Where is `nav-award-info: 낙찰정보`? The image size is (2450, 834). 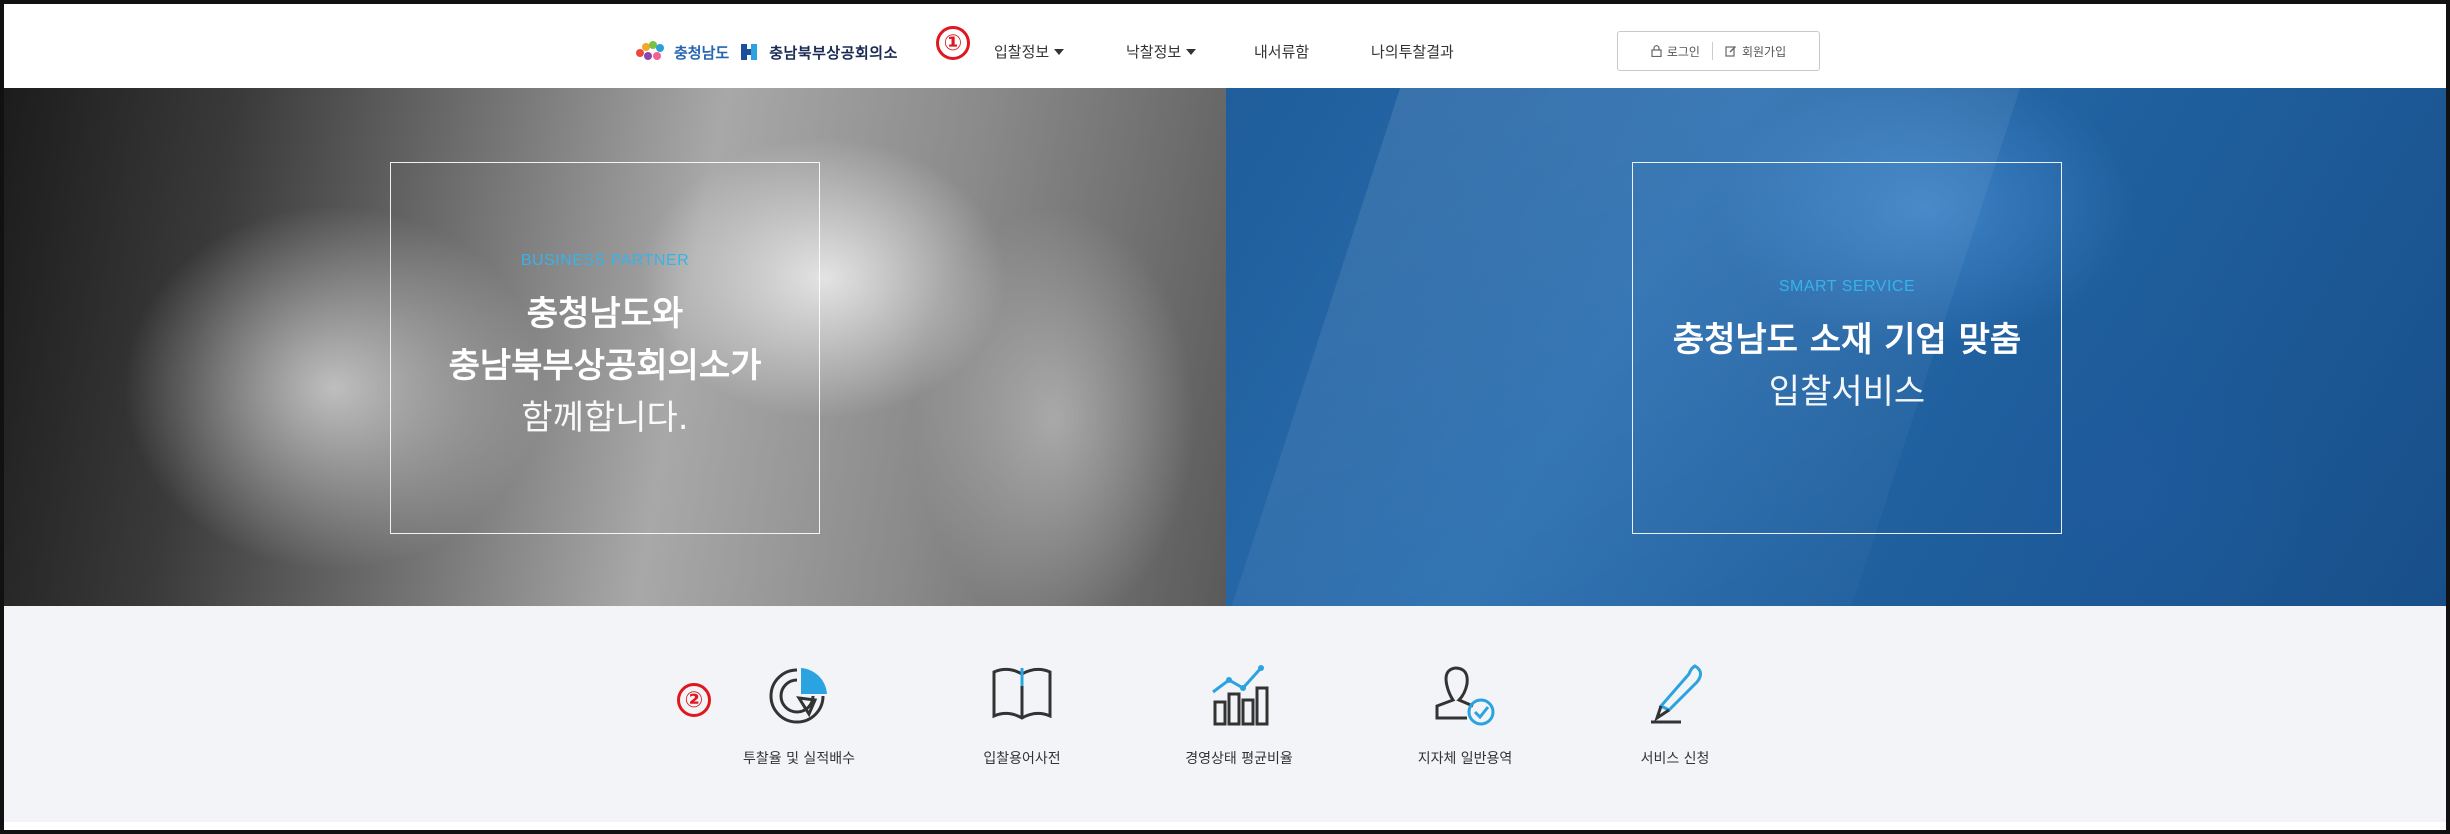
nav-award-info: 낙찰정보 is located at coordinates (1161, 51).